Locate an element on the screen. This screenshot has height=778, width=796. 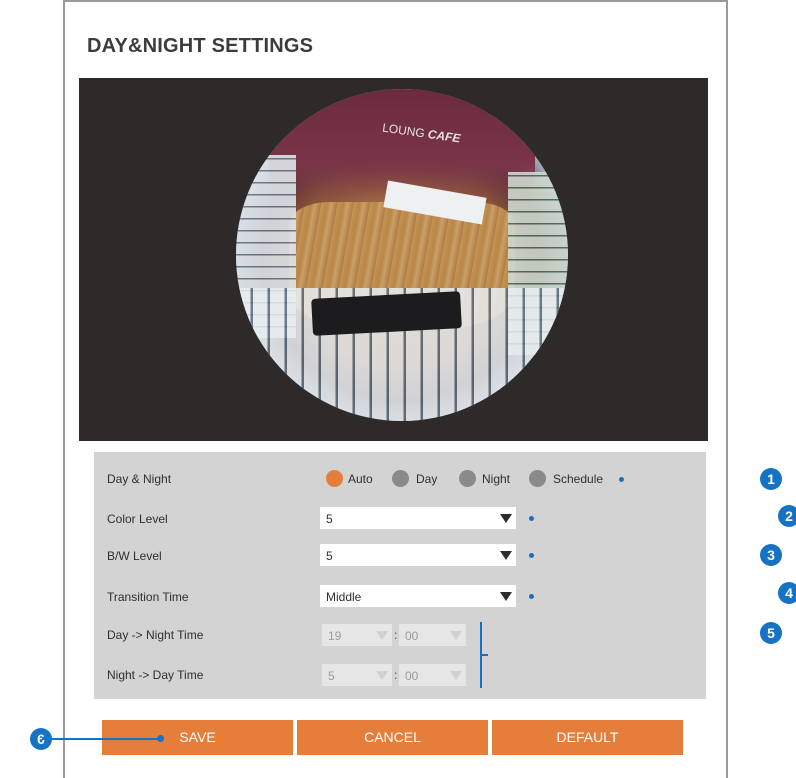
radio-auto is located at coordinates (334, 478).